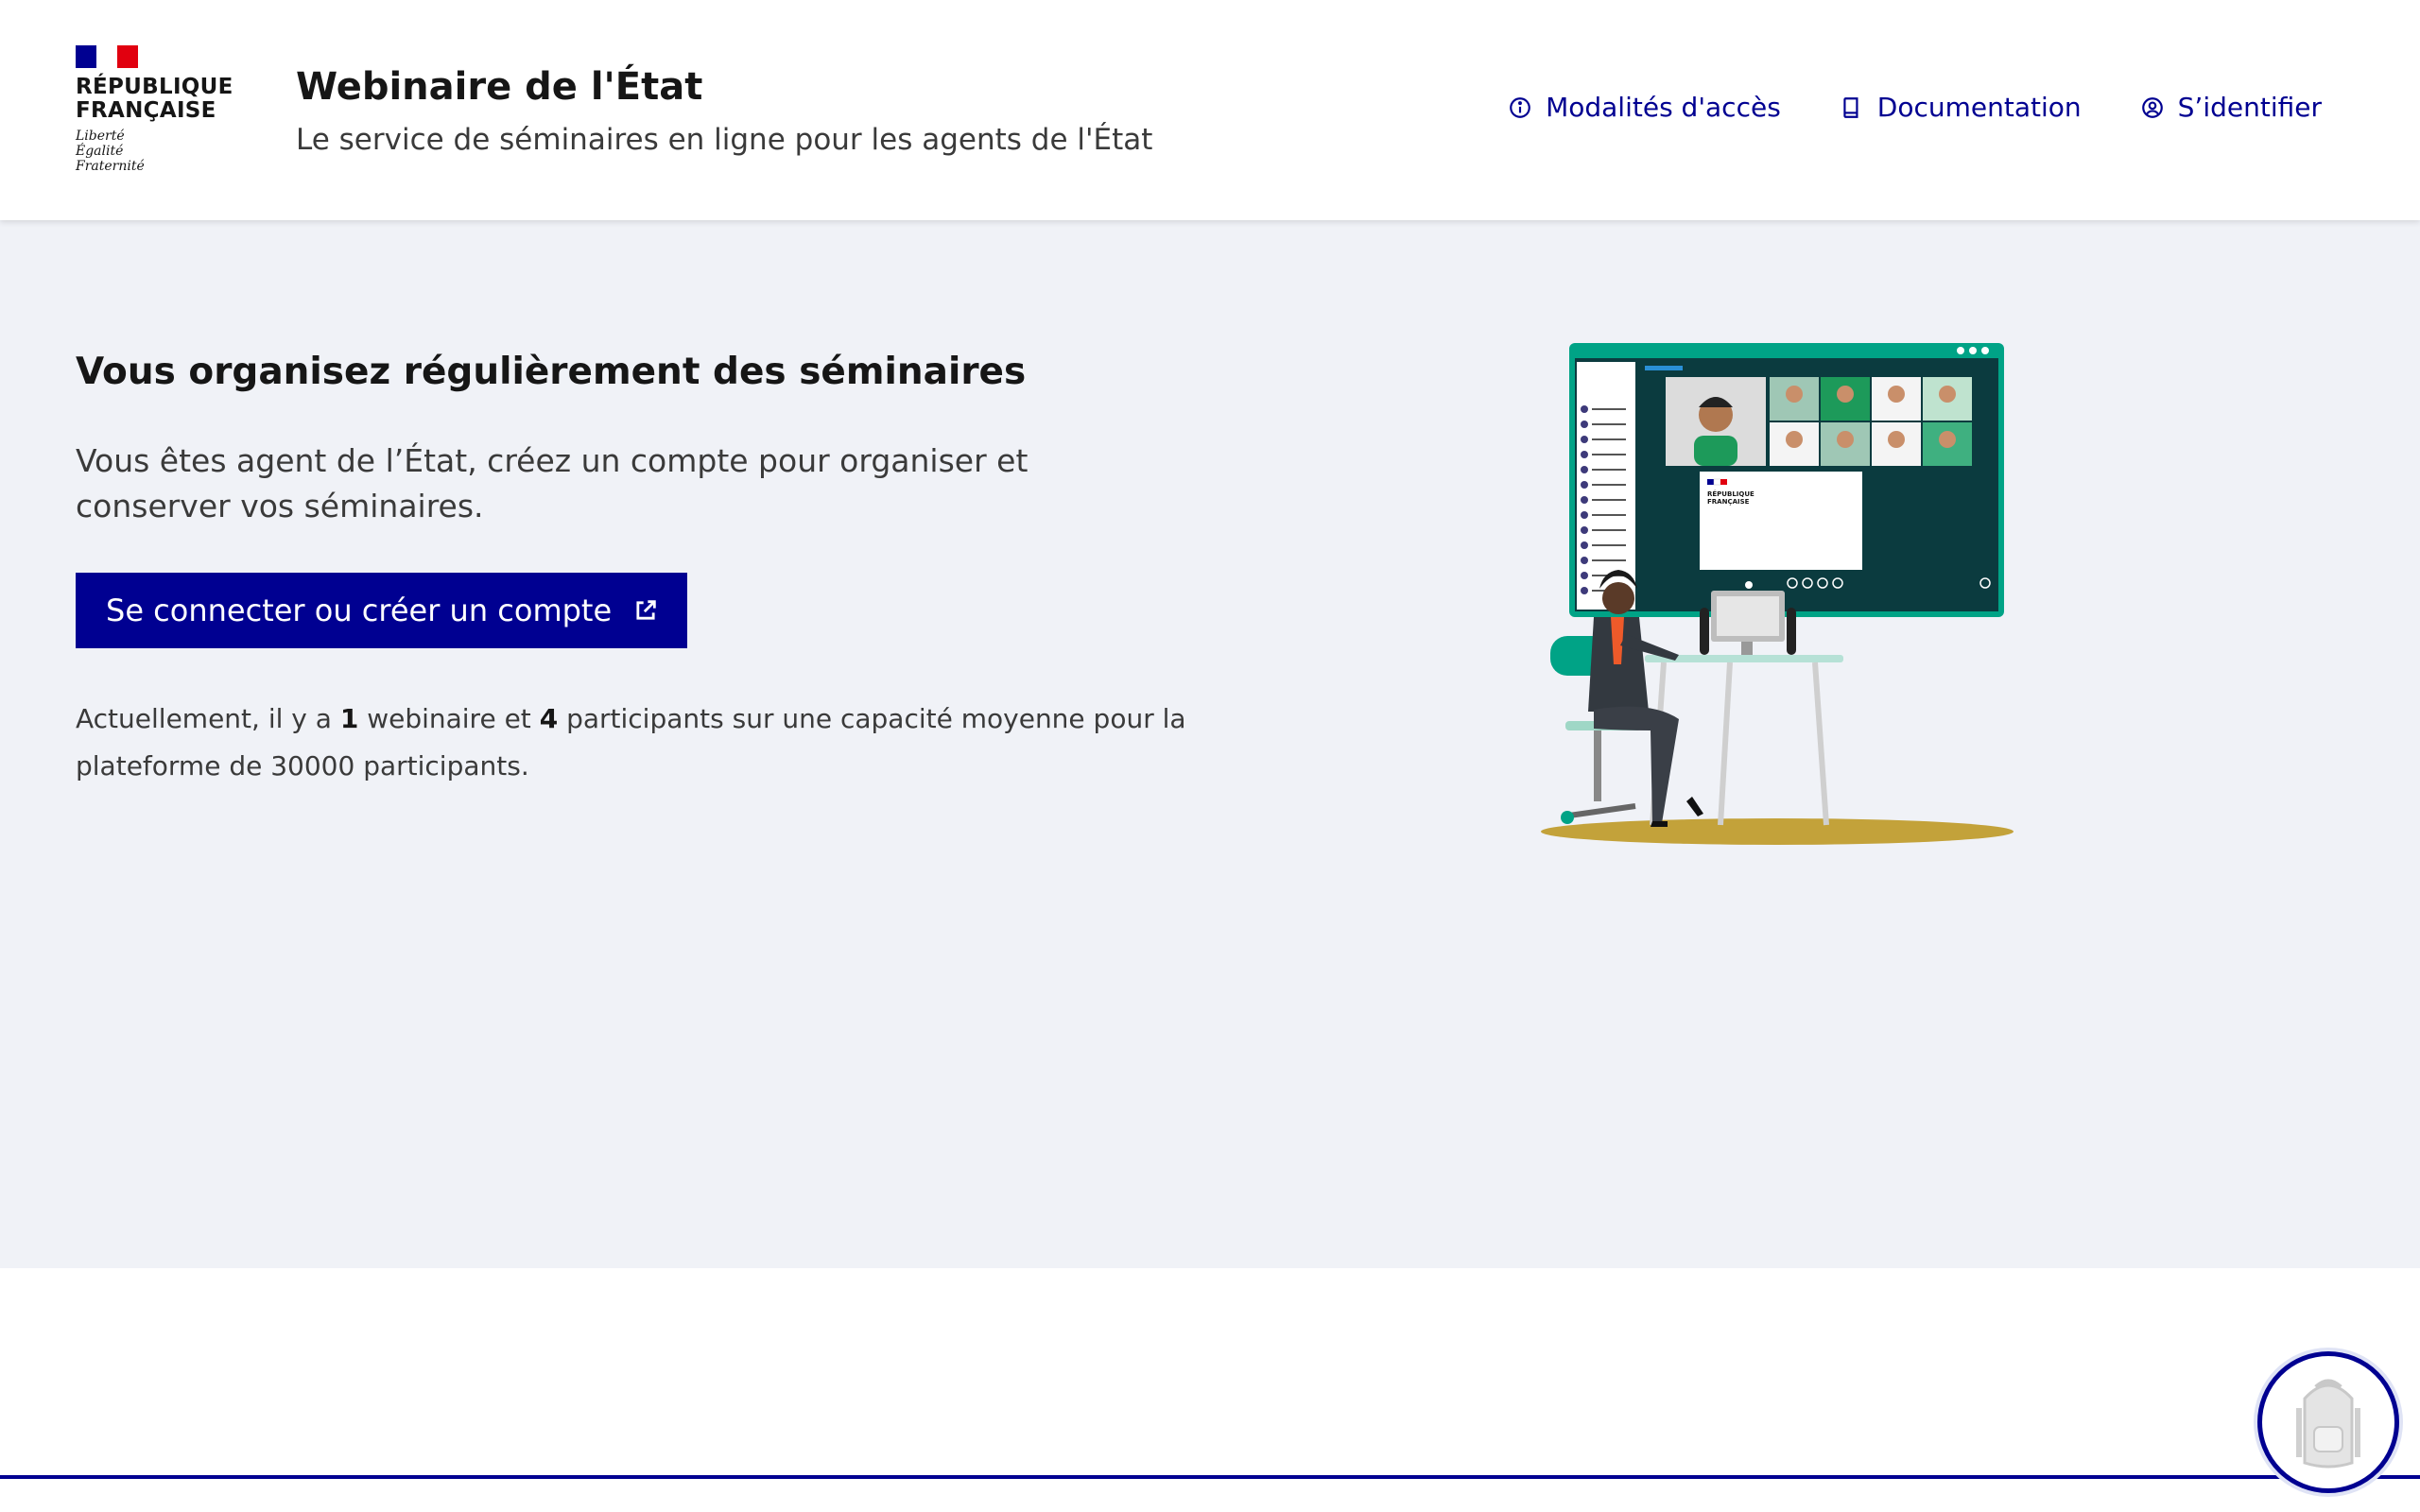 This screenshot has height=1512, width=2420. I want to click on logo-line-1: RÉPUBLIQUE, so click(154, 87).